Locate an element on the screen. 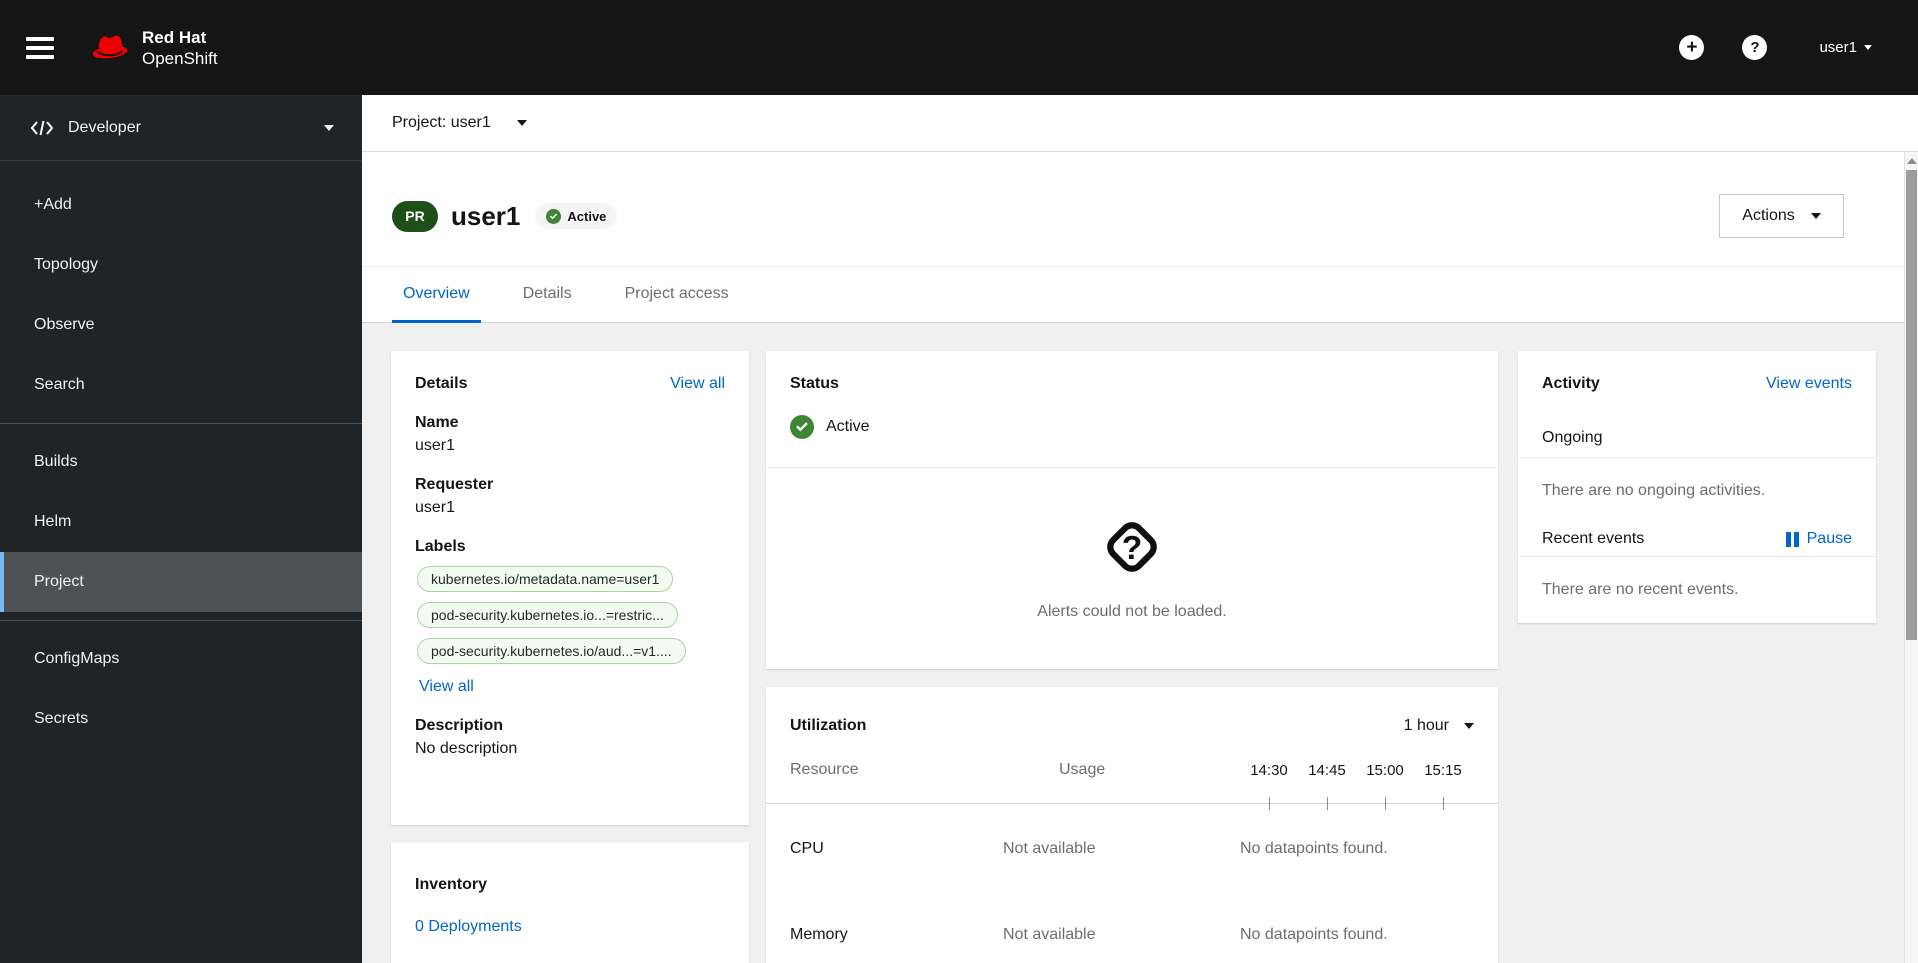 The height and width of the screenshot is (963, 1918). masthead-toolbar: + ? user1 is located at coordinates (1798, 47).